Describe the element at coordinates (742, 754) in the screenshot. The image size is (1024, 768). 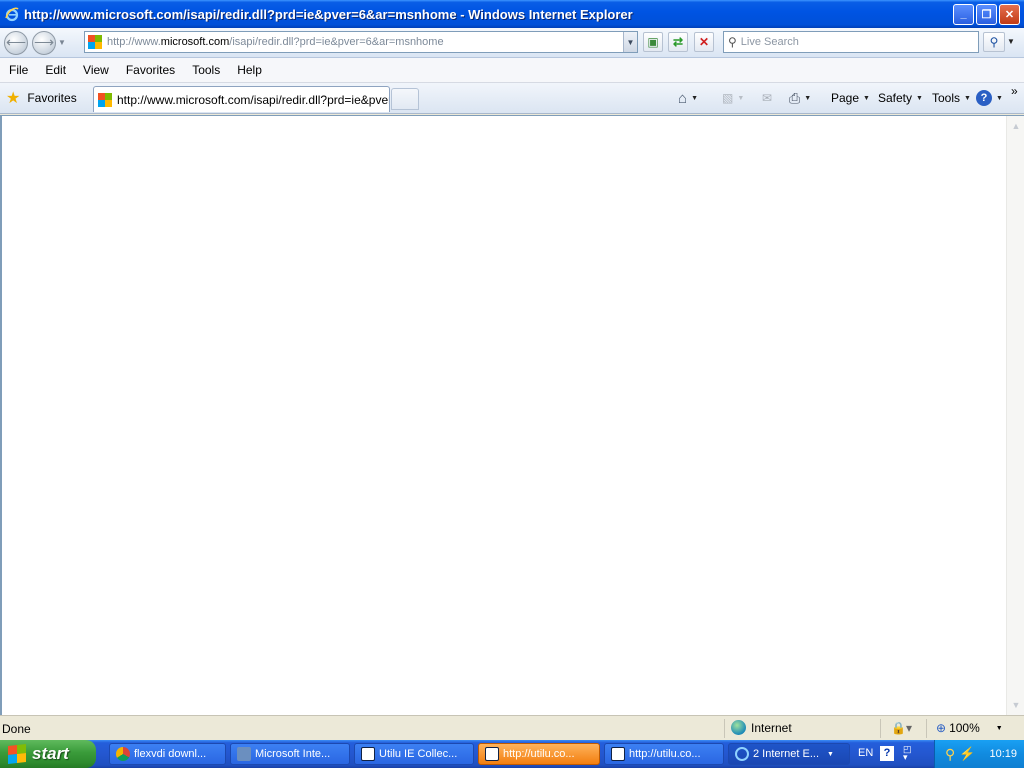
I see `ie-icon` at that location.